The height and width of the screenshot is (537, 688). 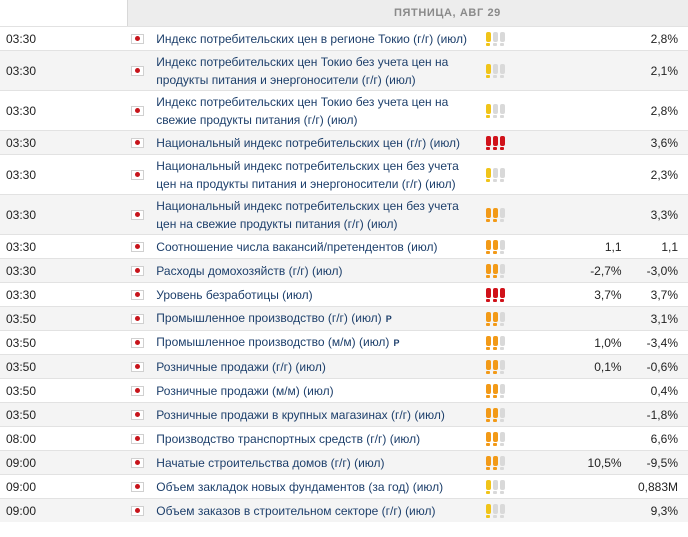 I want to click on event-name-cell: Промышленное производство (г/г) (июл) P, so click(x=316, y=318).